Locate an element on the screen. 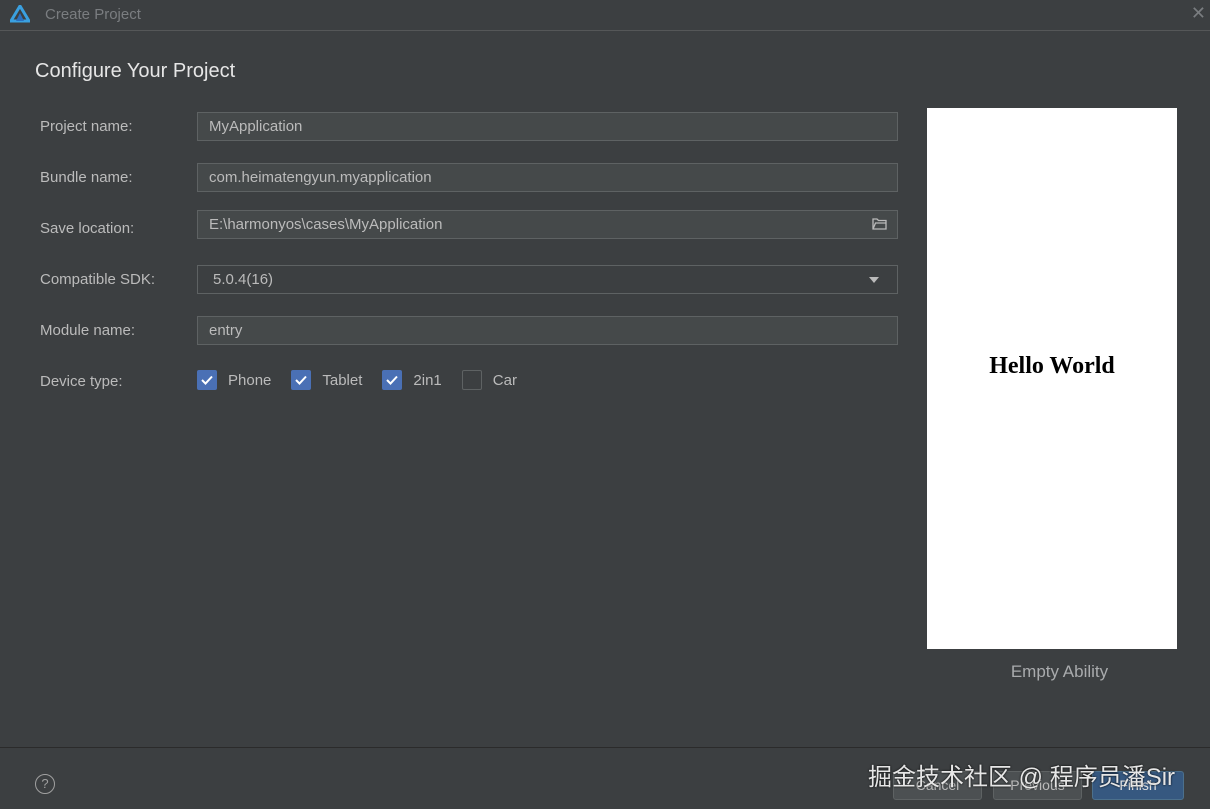 This screenshot has width=1210, height=809. template-preview: Hello World is located at coordinates (1052, 378).